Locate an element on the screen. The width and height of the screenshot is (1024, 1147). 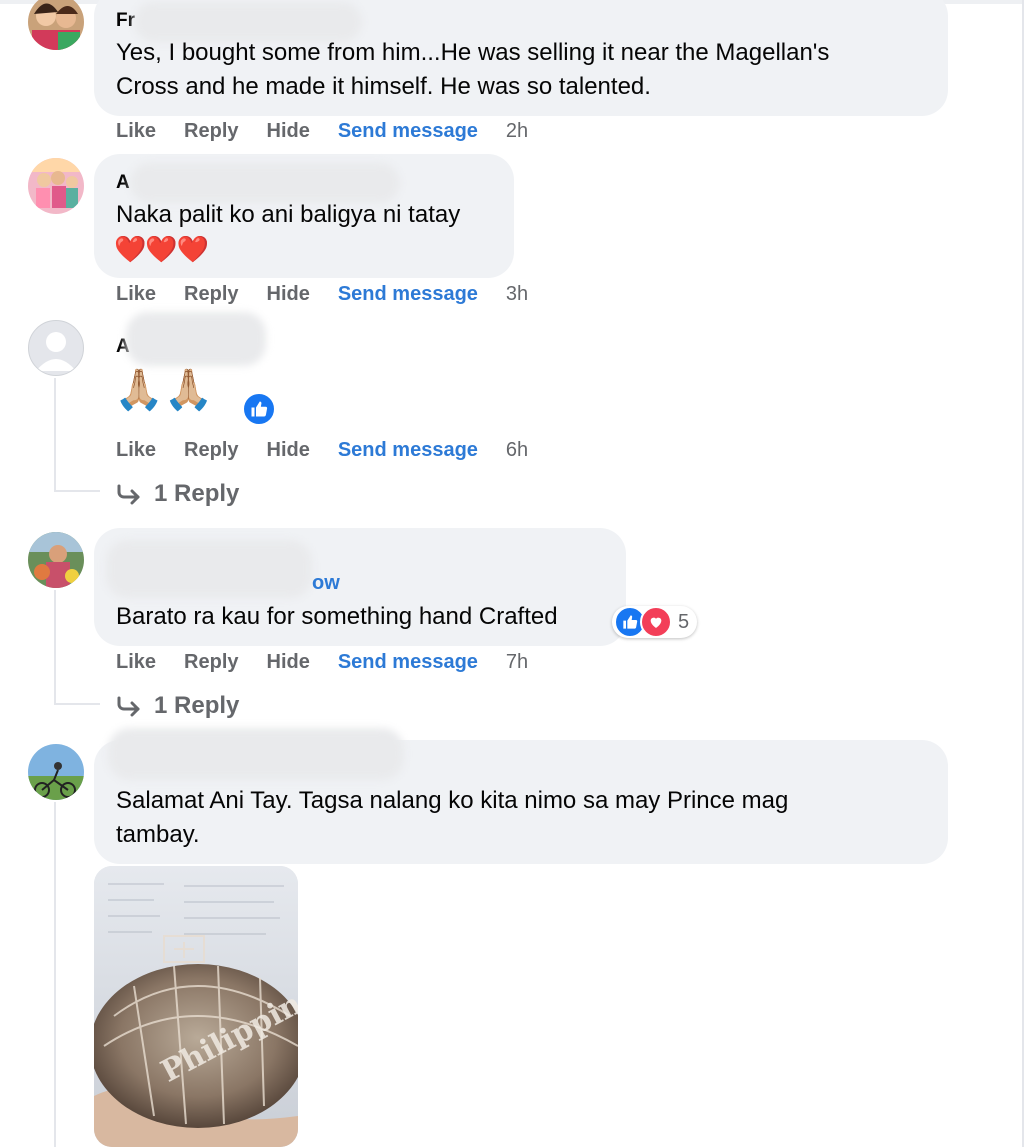
reactions-summary: 5 is located at coordinates (655, 622).